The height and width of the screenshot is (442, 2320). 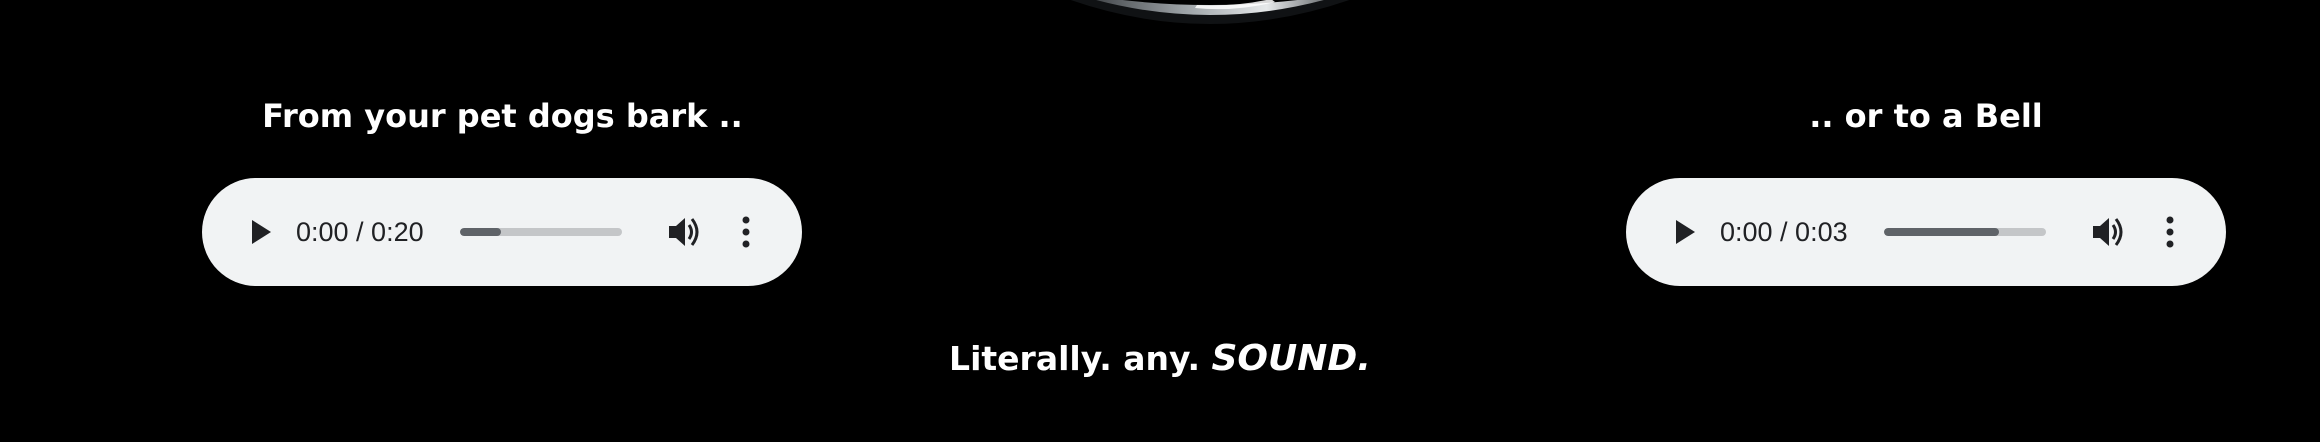 I want to click on time-display: 0:00 / 0:03, so click(x=1784, y=232).